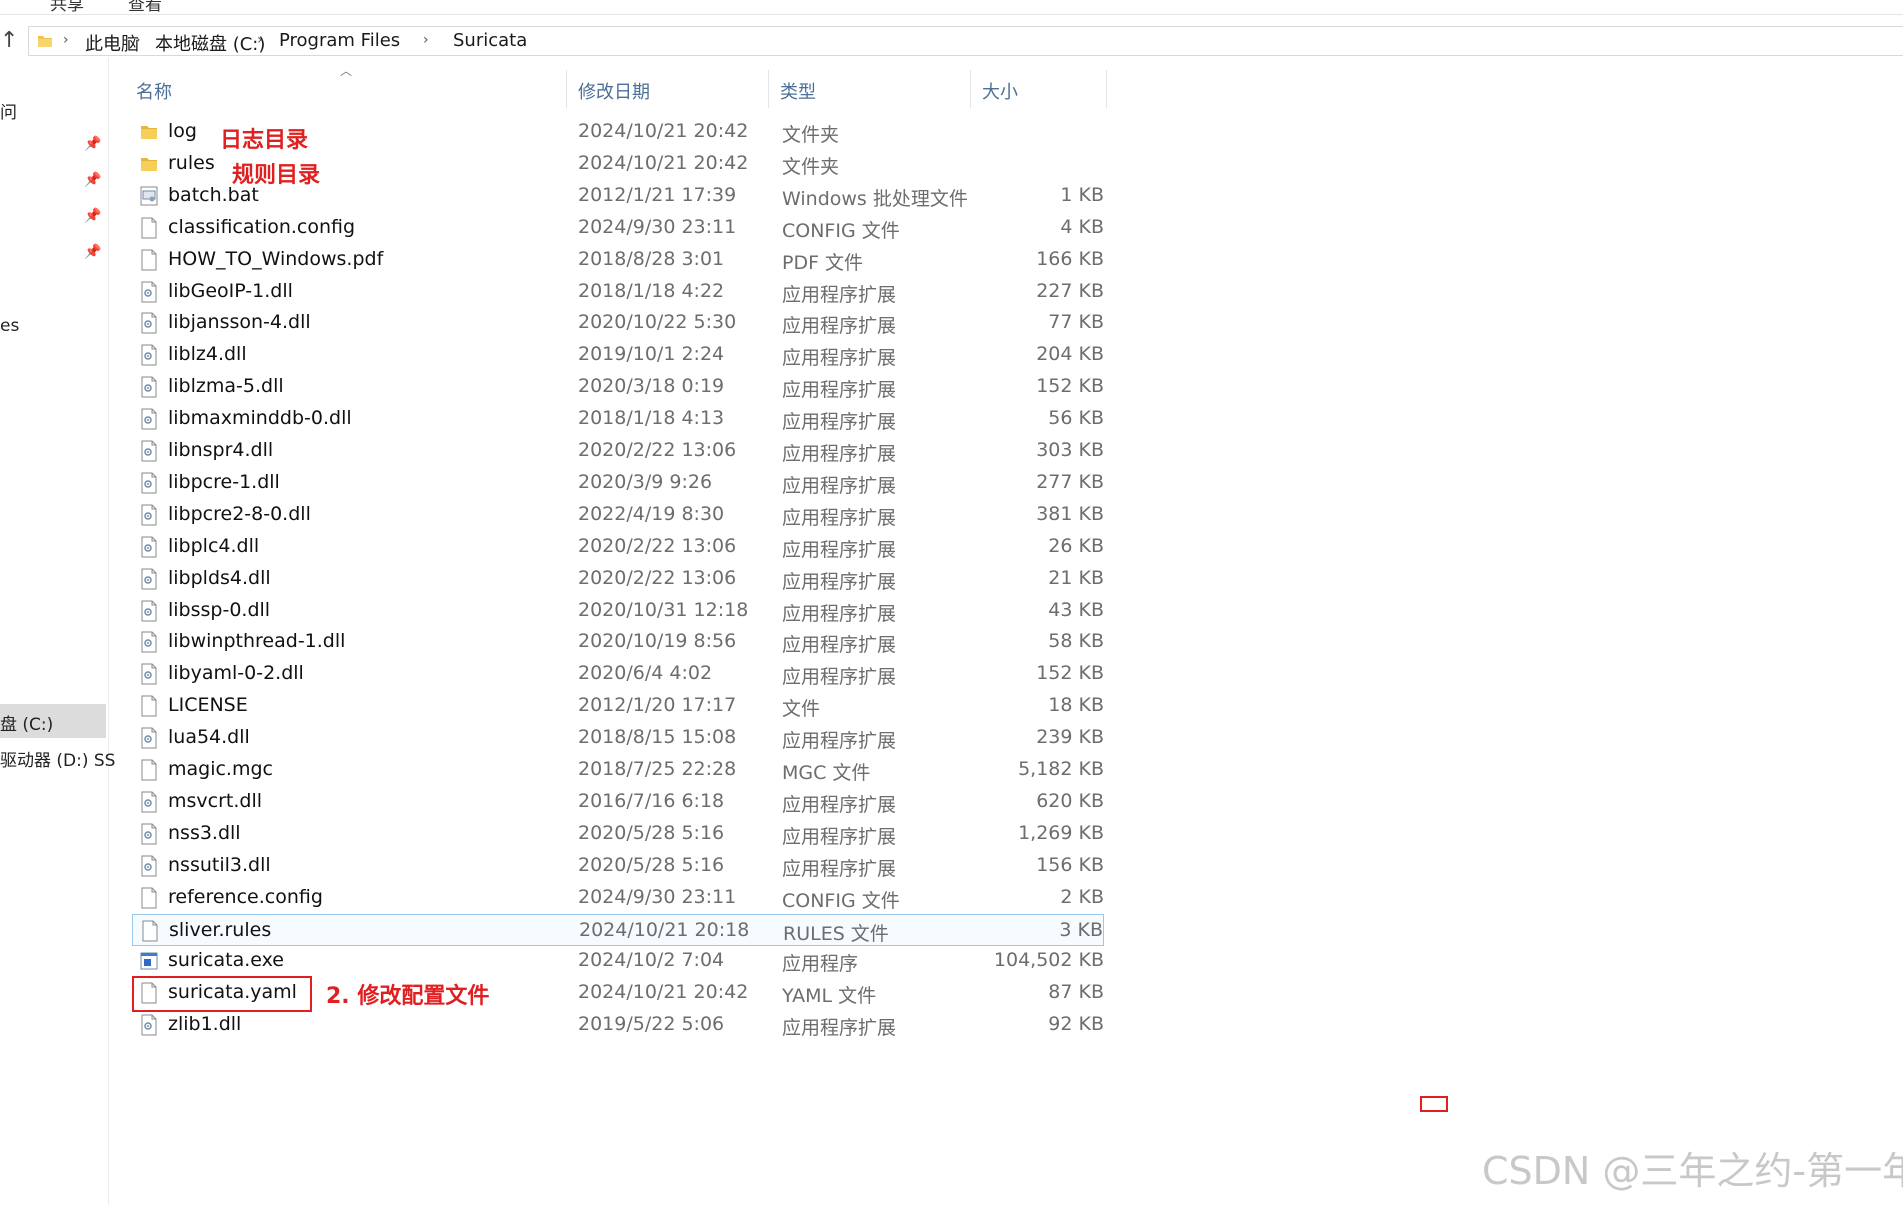  I want to click on file-row: liblz4.dll 2019/10/1 2:24 应用程序扩展 204 KB, so click(618, 355).